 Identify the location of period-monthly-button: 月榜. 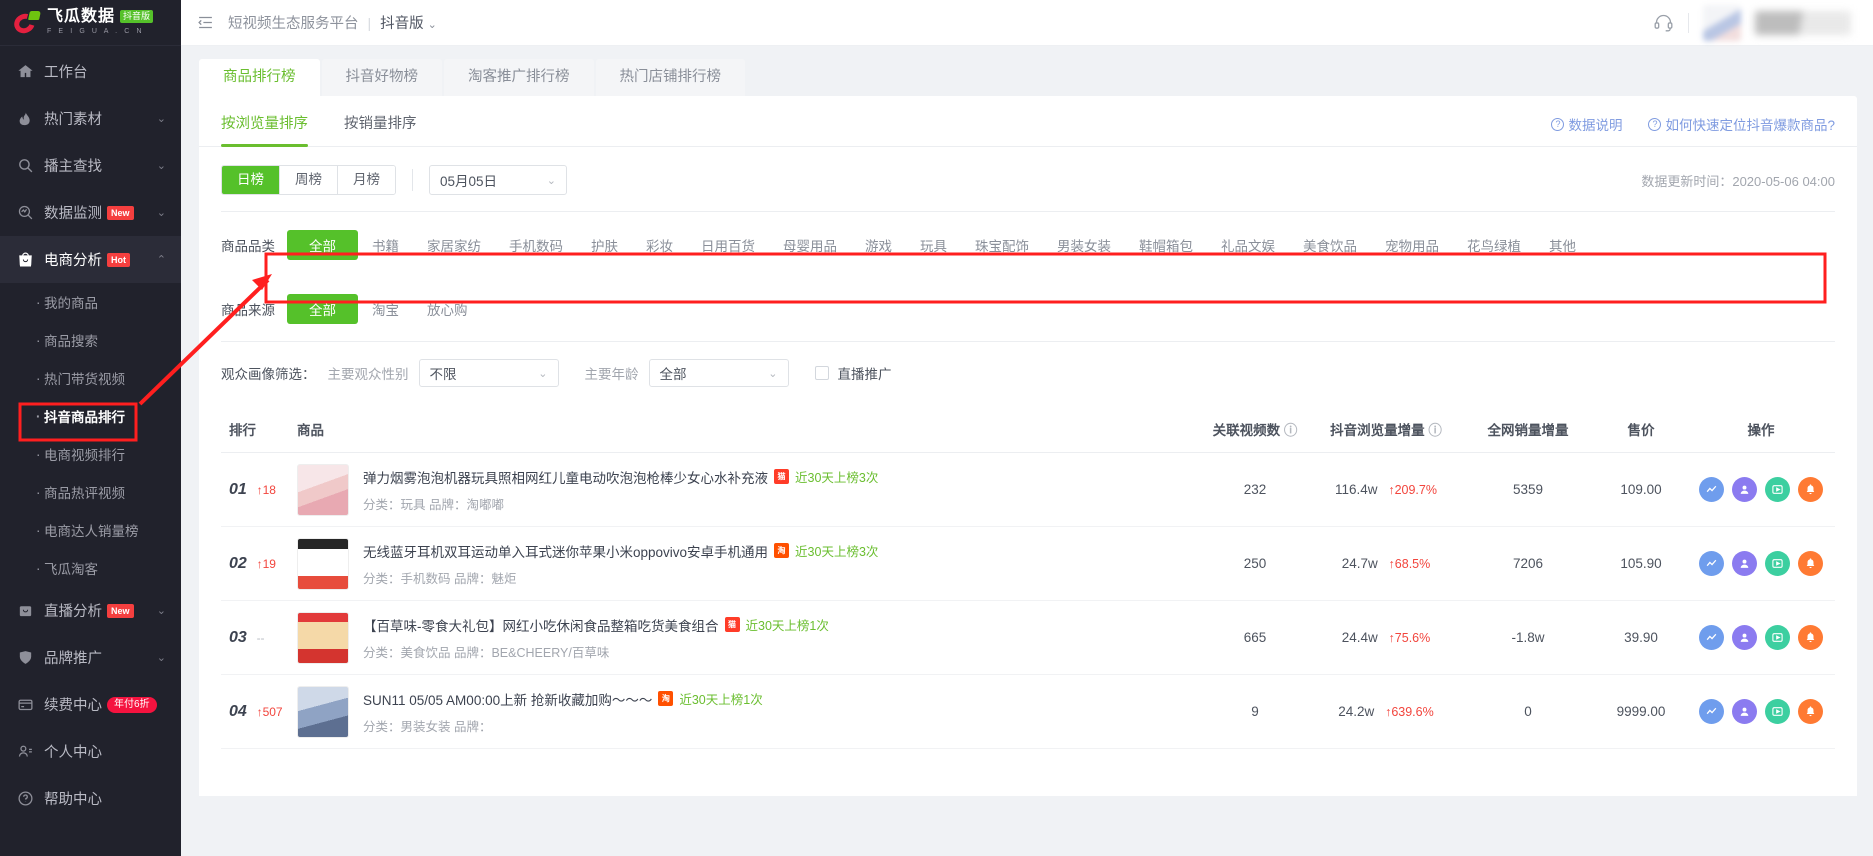
(366, 180).